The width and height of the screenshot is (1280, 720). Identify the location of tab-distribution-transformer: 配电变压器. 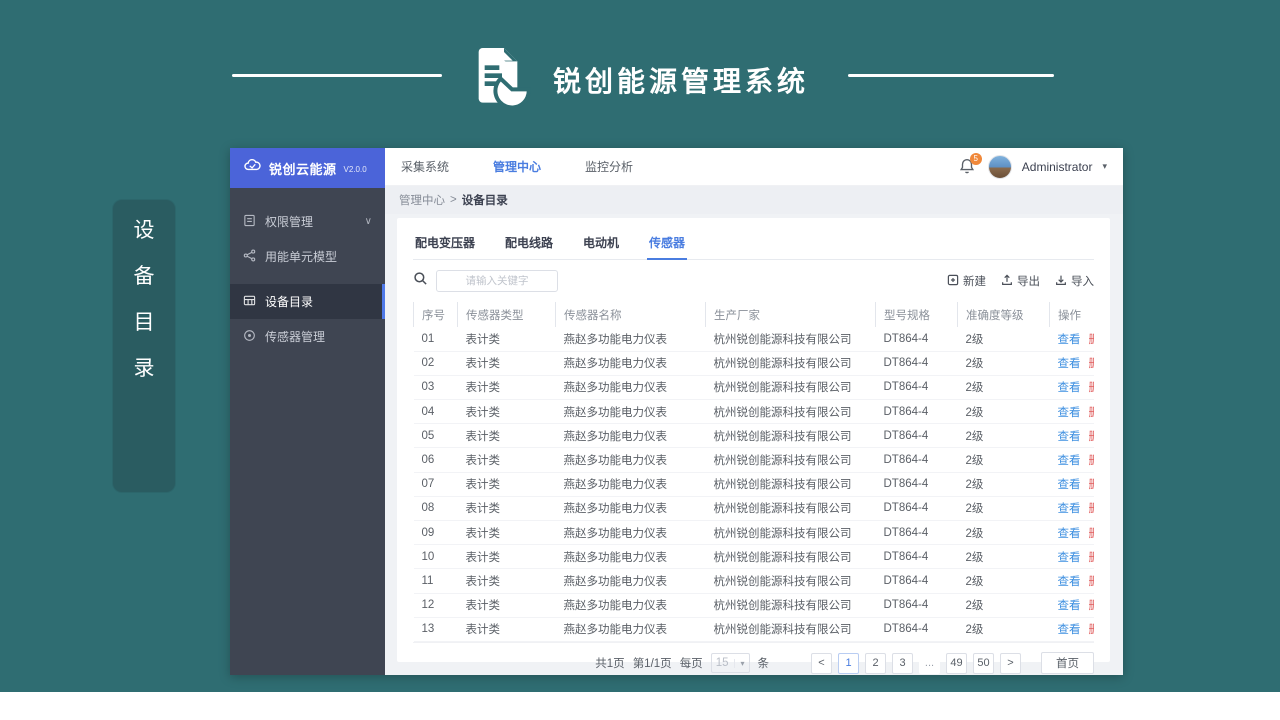
(445, 243).